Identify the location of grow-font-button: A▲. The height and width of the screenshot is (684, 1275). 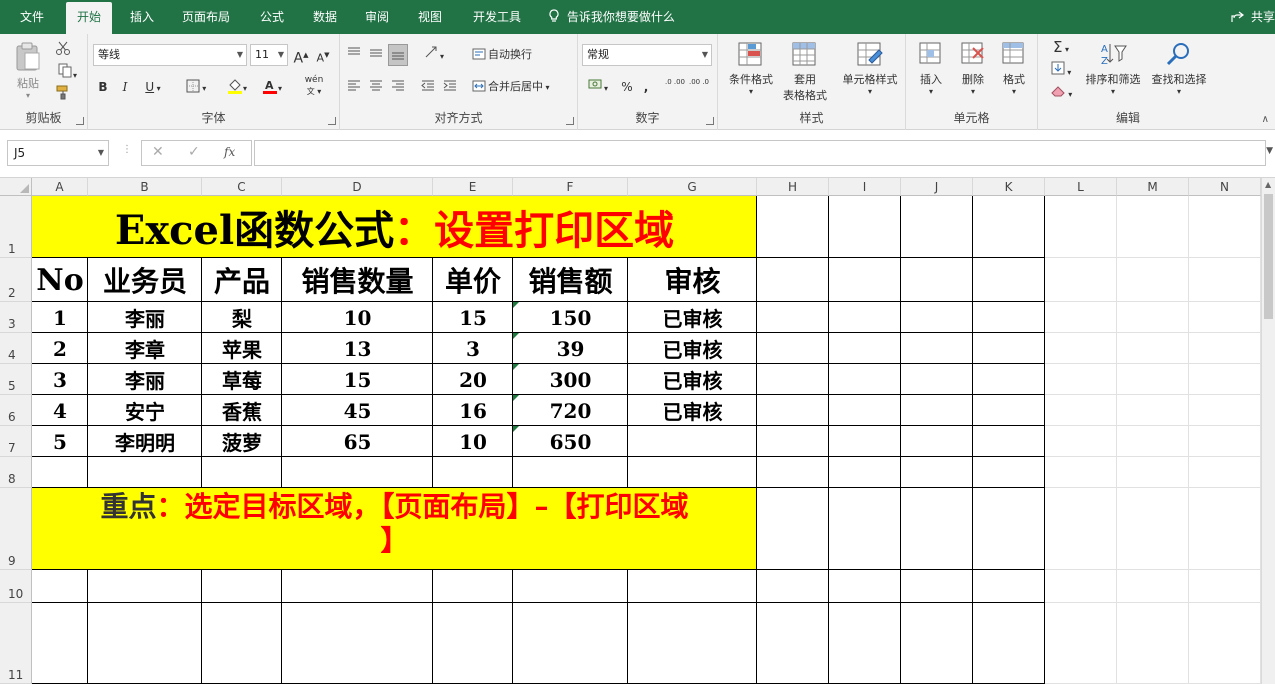
(301, 55).